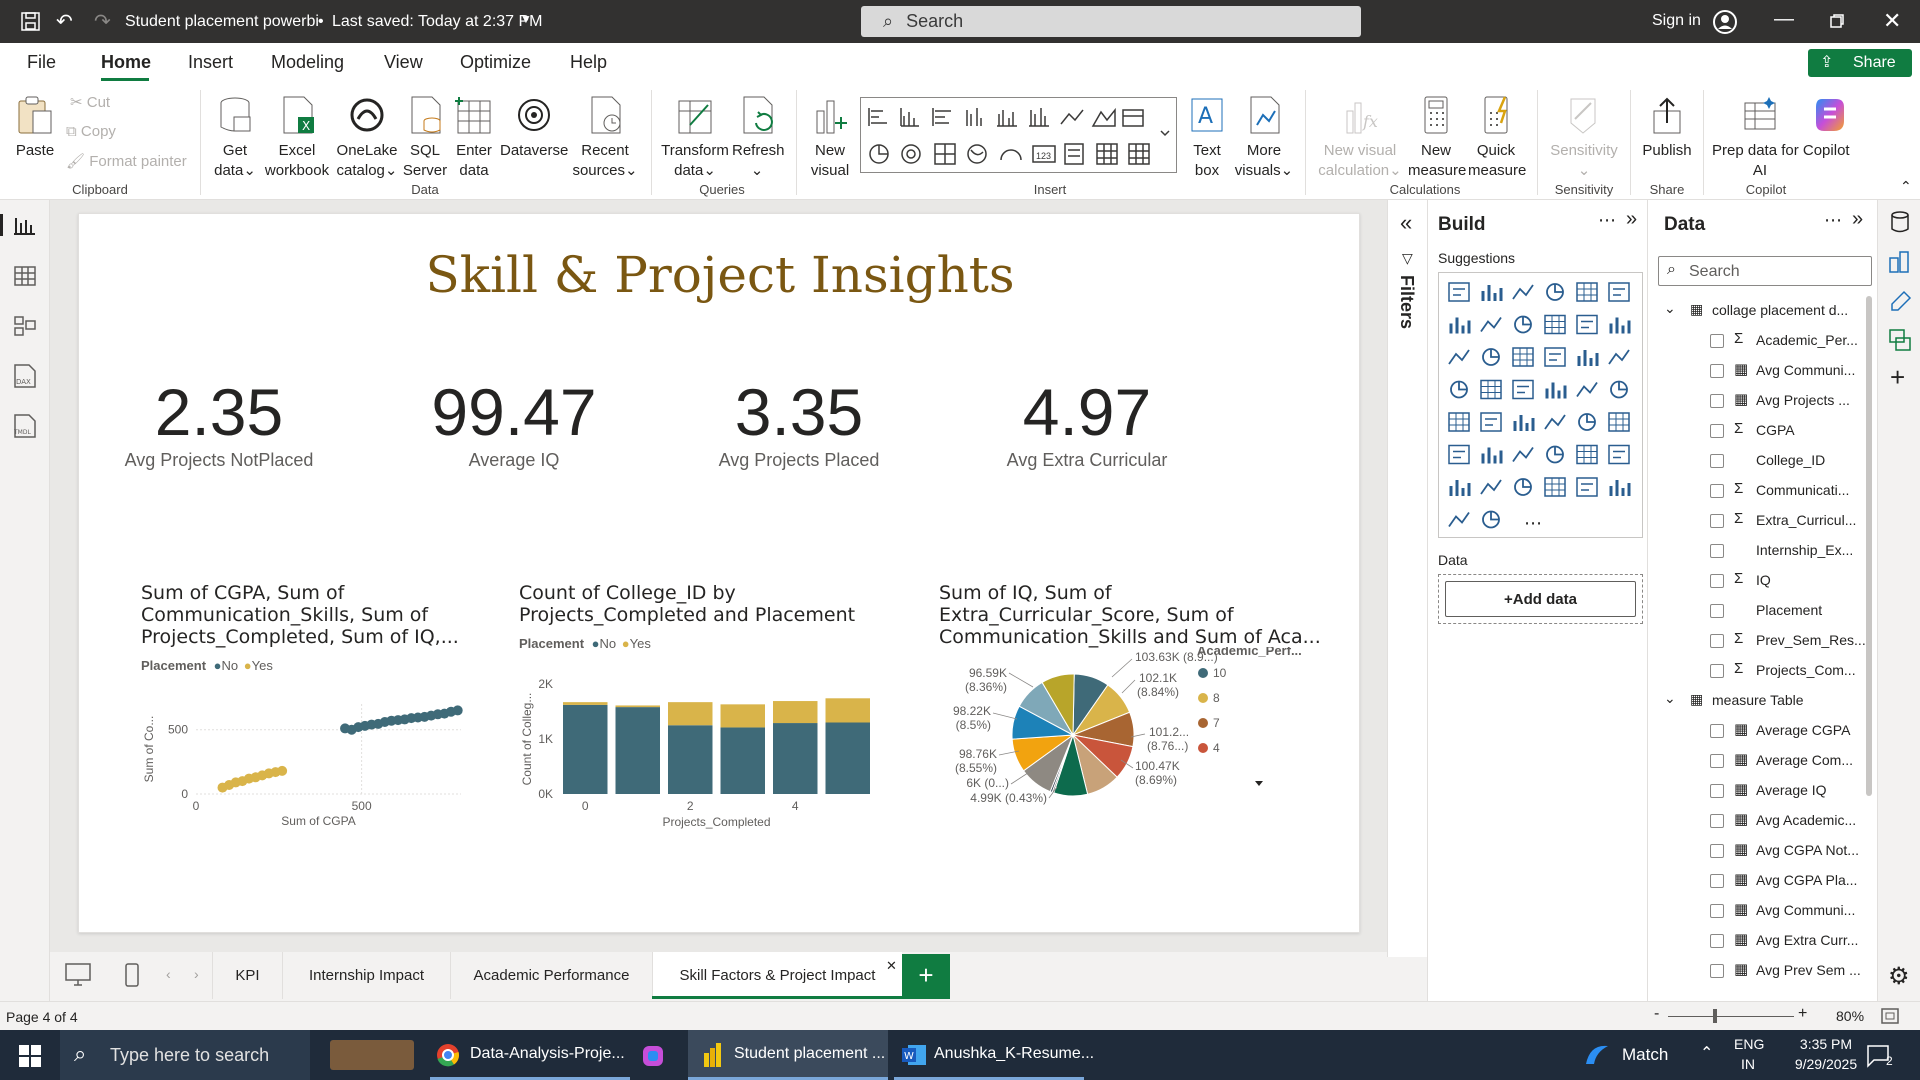  What do you see at coordinates (1781, 138) in the screenshot?
I see `prep-data-copilot-button: Prep data for Copilot AI` at bounding box center [1781, 138].